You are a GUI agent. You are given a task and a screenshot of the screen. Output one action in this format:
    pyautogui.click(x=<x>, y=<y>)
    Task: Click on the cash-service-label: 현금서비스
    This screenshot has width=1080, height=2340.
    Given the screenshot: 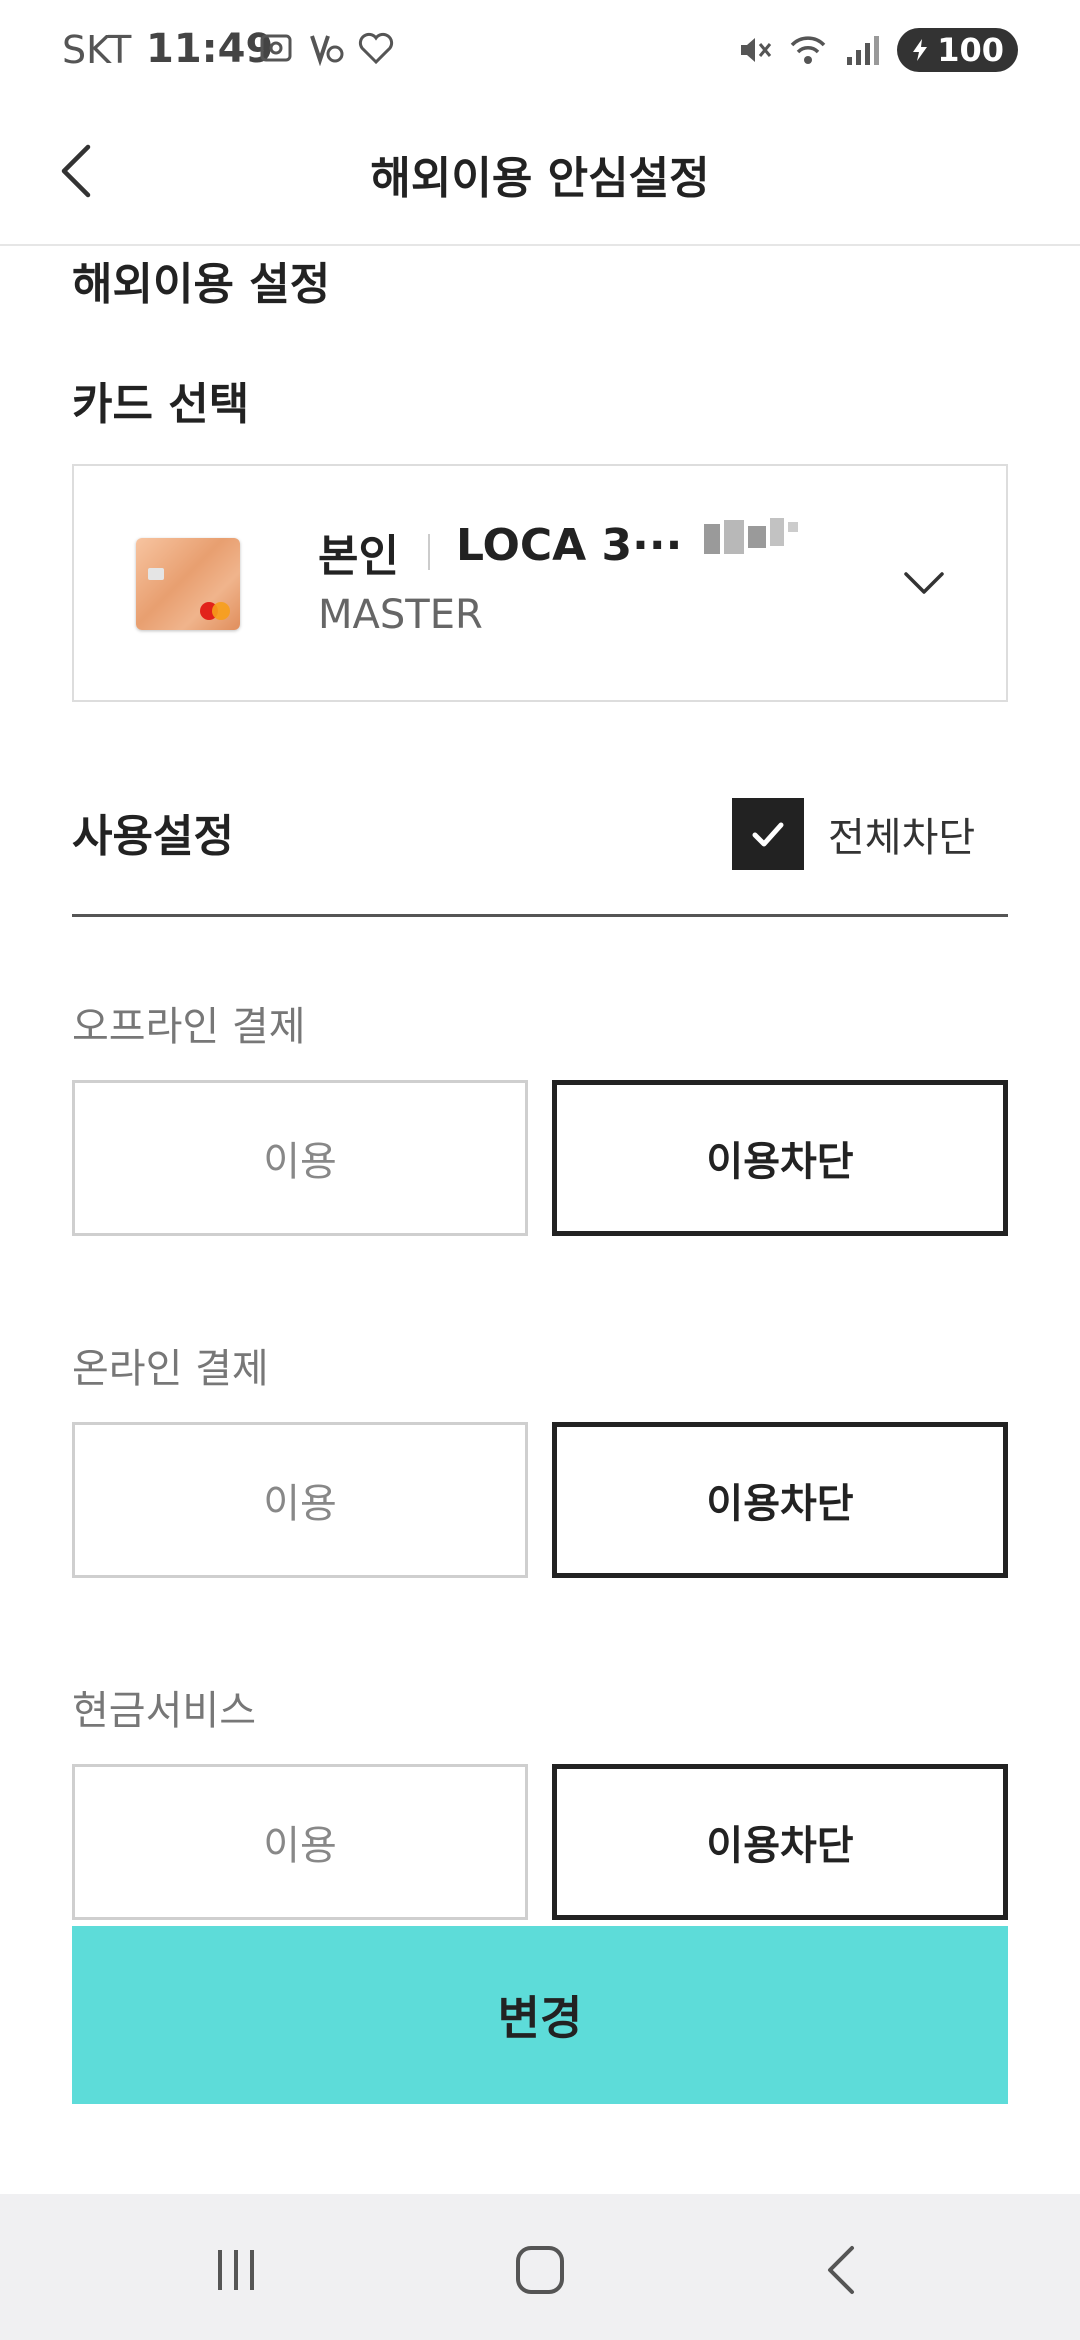 What is the action you would take?
    pyautogui.click(x=164, y=1711)
    